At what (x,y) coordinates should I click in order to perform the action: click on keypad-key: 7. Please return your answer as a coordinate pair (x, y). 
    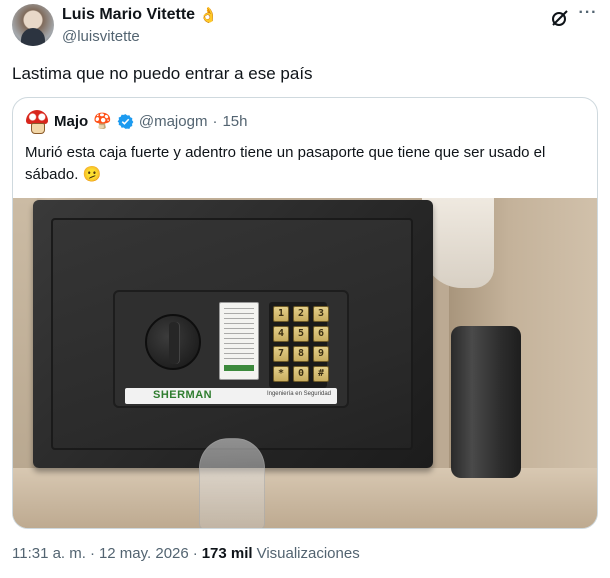
    Looking at the image, I should click on (281, 354).